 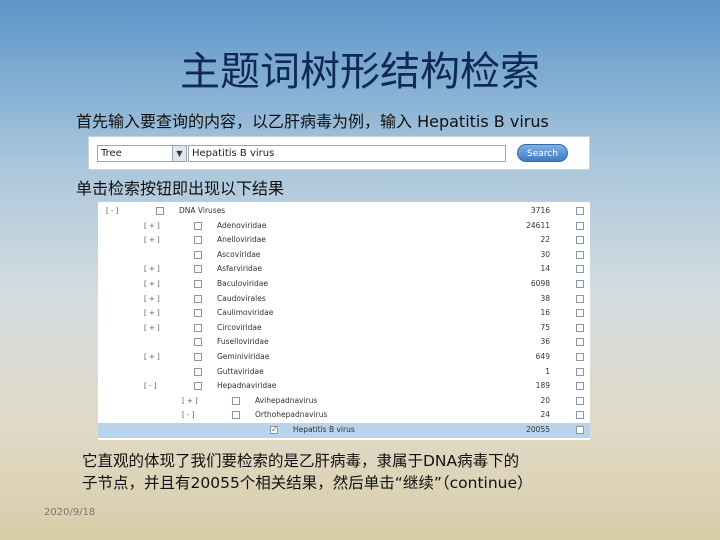 I want to click on tree-row: [ + ] Circoviridae 75, so click(x=344, y=328).